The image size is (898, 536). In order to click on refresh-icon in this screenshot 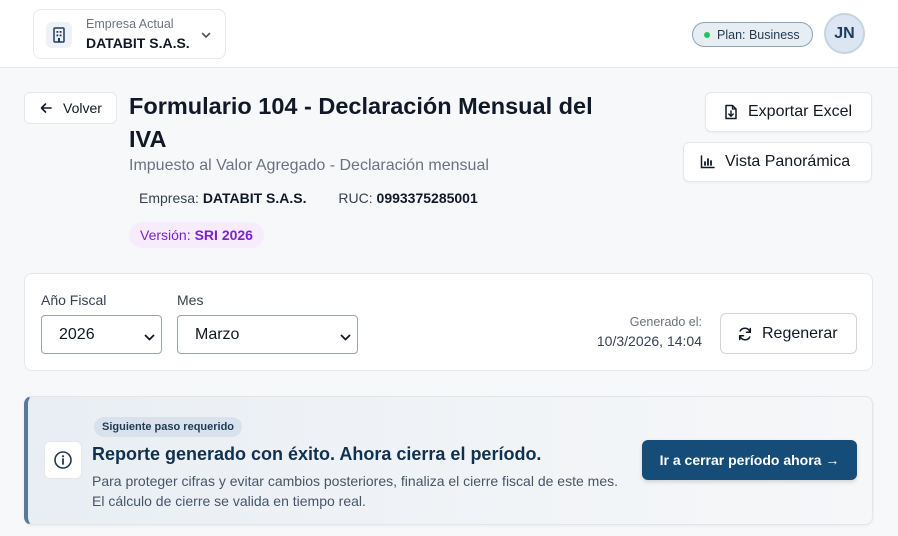, I will do `click(745, 333)`.